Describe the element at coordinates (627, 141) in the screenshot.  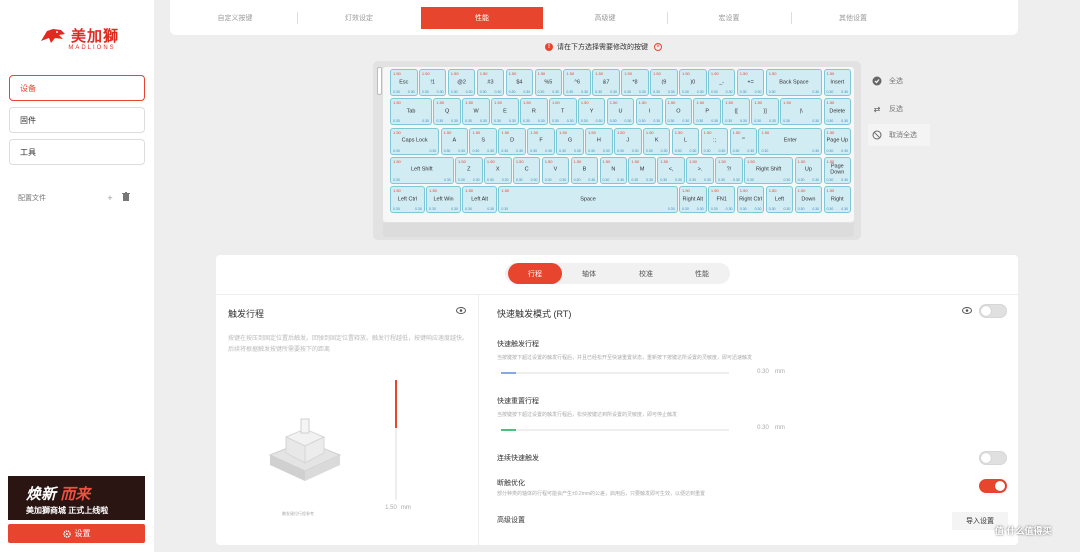
I see `key: 1.50 J 0.30 0.30` at that location.